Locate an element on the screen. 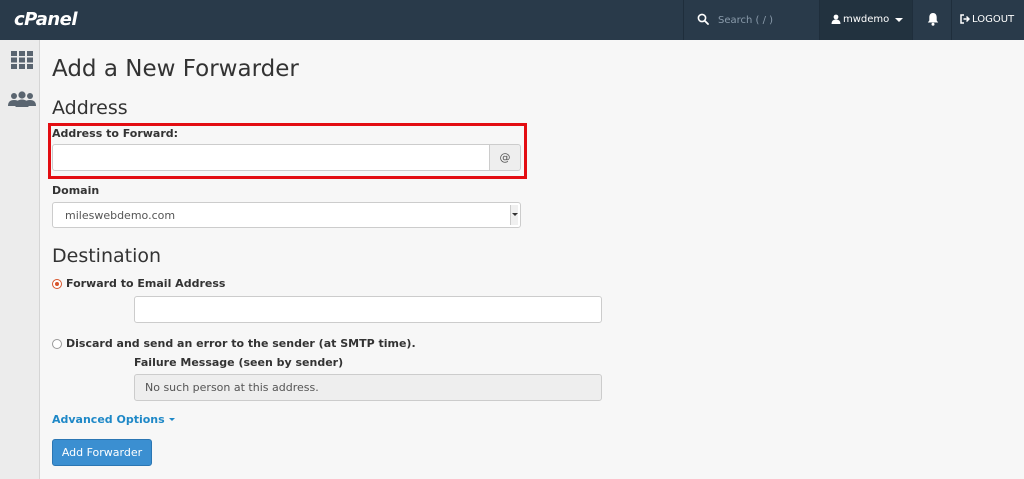 This screenshot has width=1024, height=479. domain-label: Domain is located at coordinates (76, 190).